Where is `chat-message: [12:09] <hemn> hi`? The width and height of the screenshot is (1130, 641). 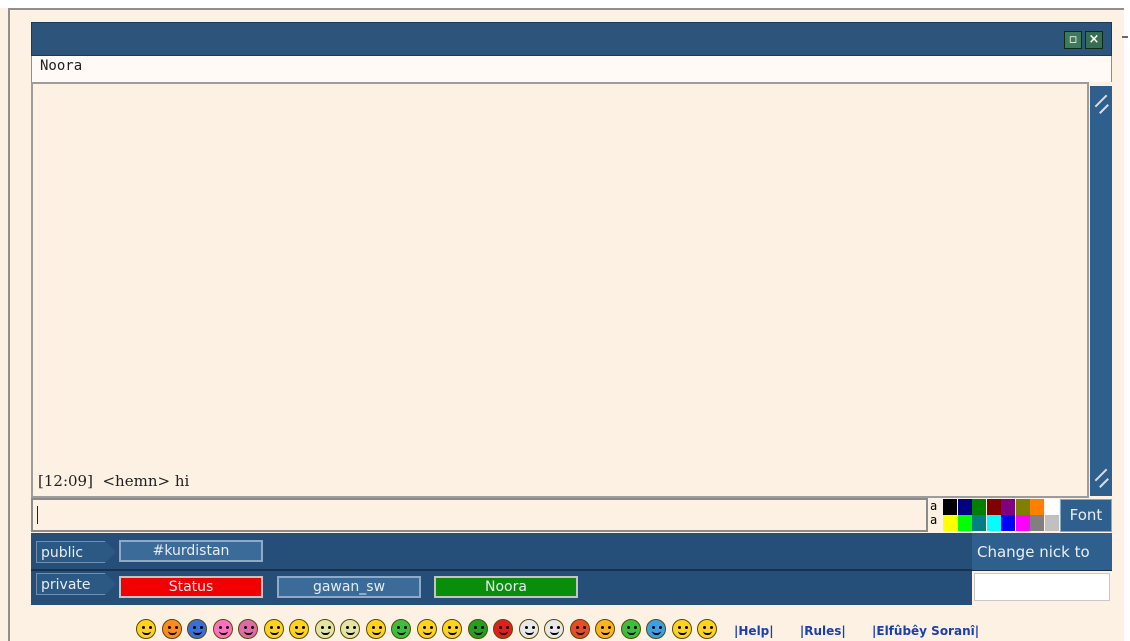 chat-message: [12:09] <hemn> hi is located at coordinates (113, 481).